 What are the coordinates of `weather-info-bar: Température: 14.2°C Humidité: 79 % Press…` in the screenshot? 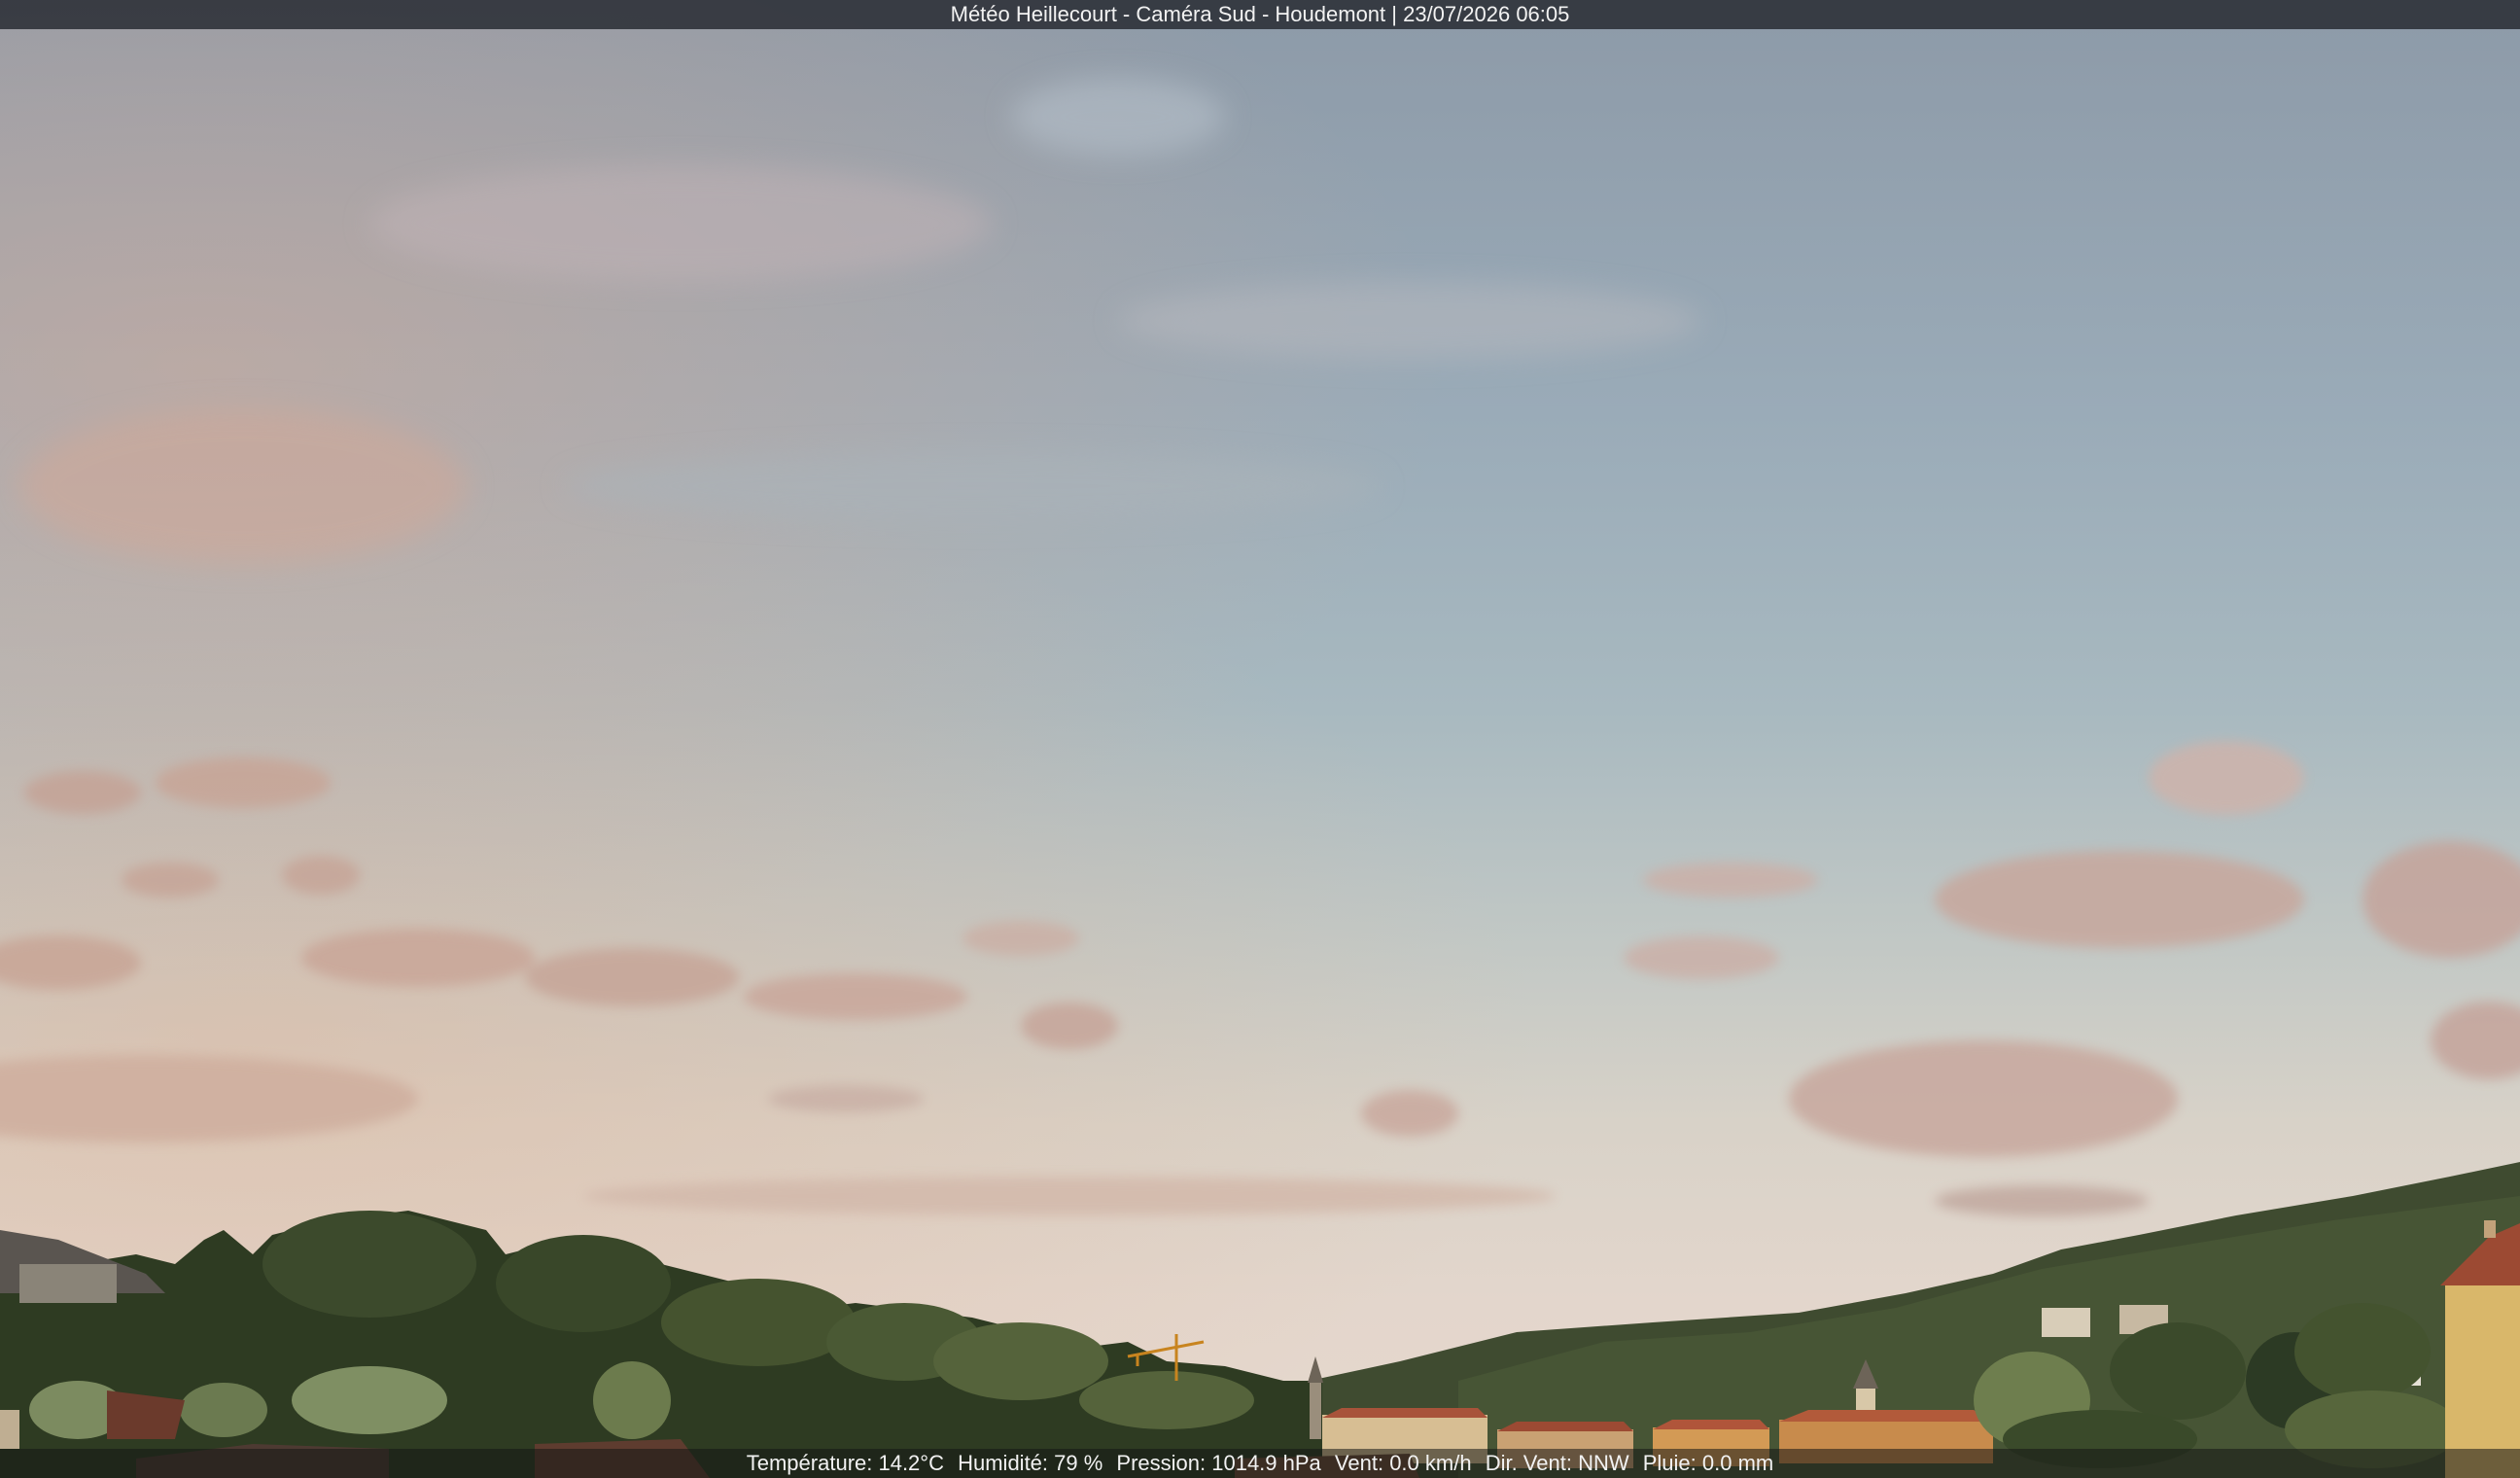 It's located at (1260, 1463).